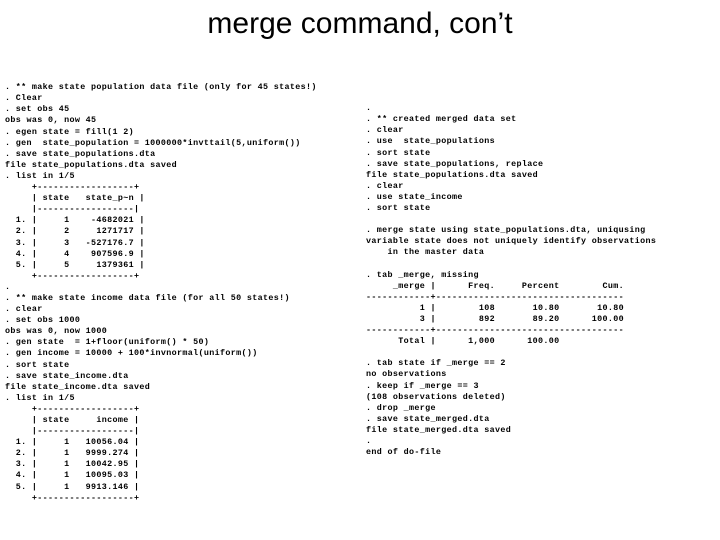 This screenshot has width=720, height=540. I want to click on code-line: 1. | 1 -4682021 |, so click(75, 220).